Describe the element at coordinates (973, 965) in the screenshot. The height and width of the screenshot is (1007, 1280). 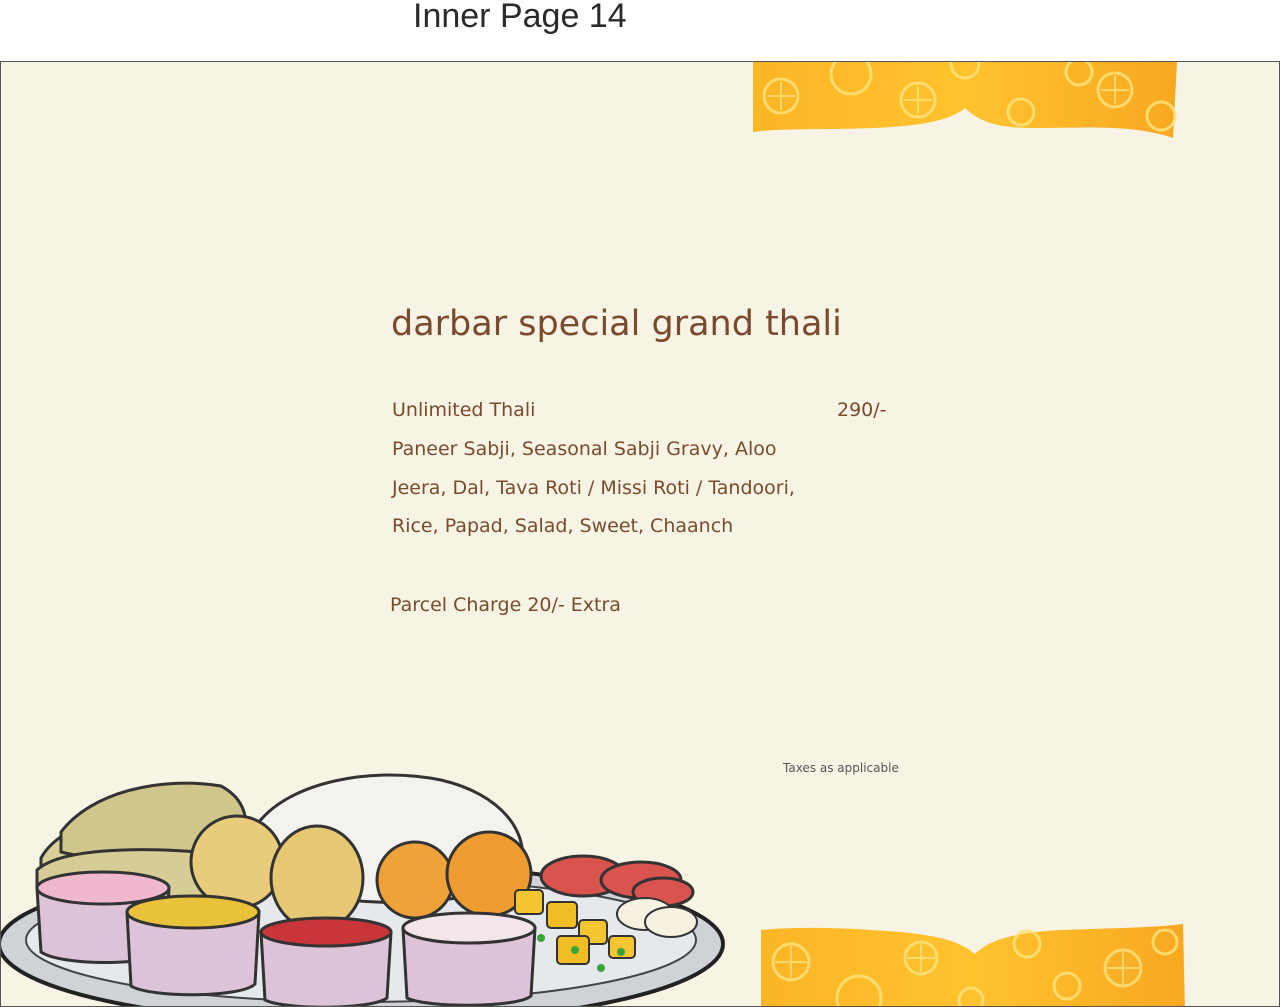
I see `bottom-banner-decoration` at that location.